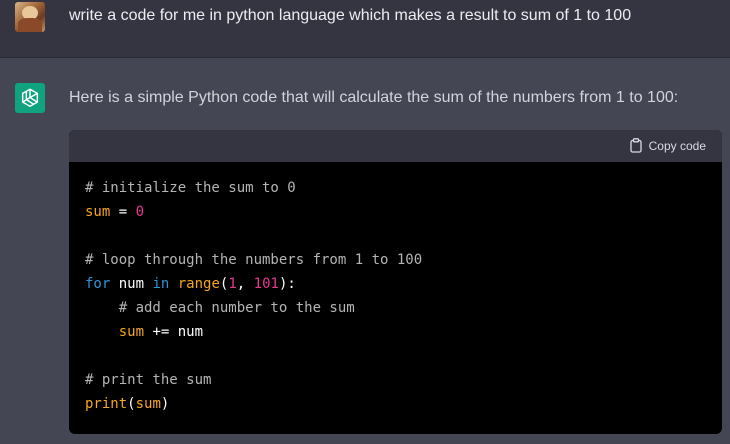  I want to click on code-token-kw: in, so click(161, 284).